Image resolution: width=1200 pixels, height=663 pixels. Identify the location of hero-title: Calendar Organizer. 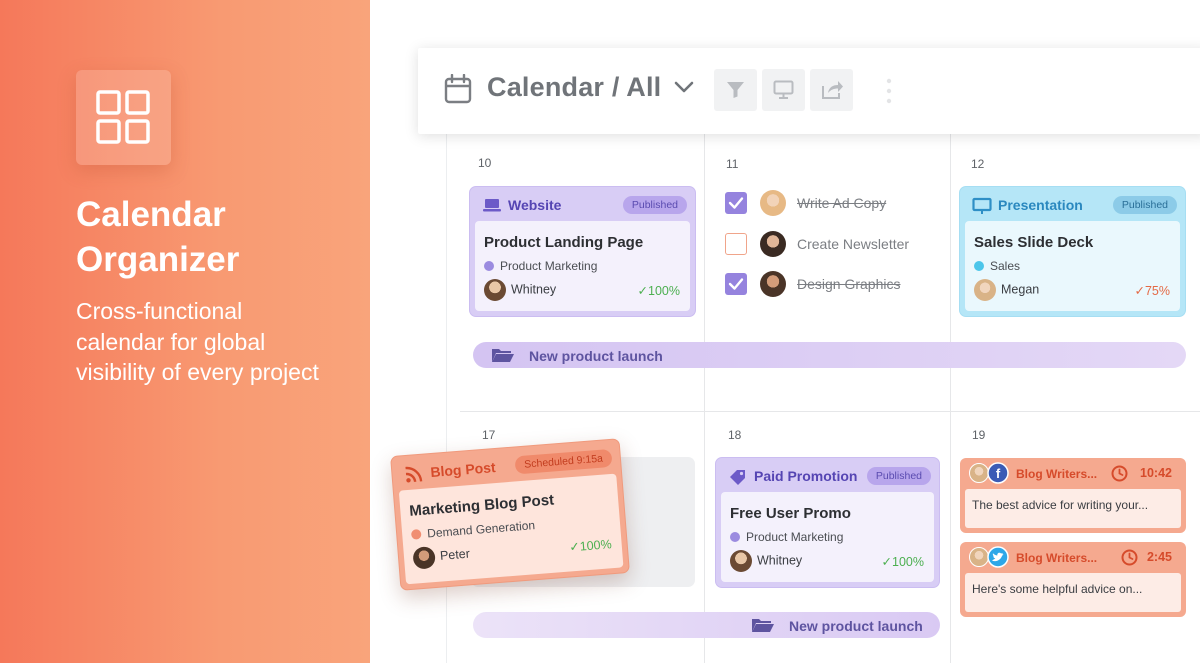
(158, 237).